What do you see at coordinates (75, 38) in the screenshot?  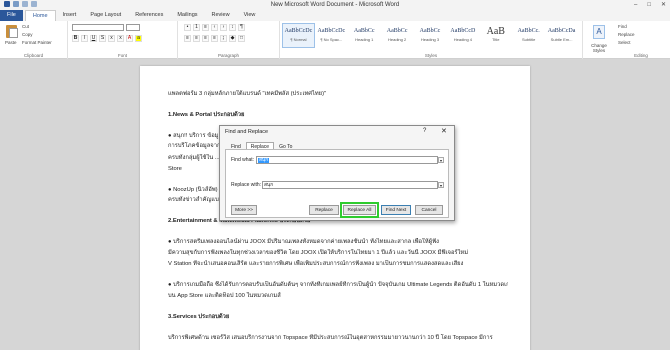 I see `bold-icon: B` at bounding box center [75, 38].